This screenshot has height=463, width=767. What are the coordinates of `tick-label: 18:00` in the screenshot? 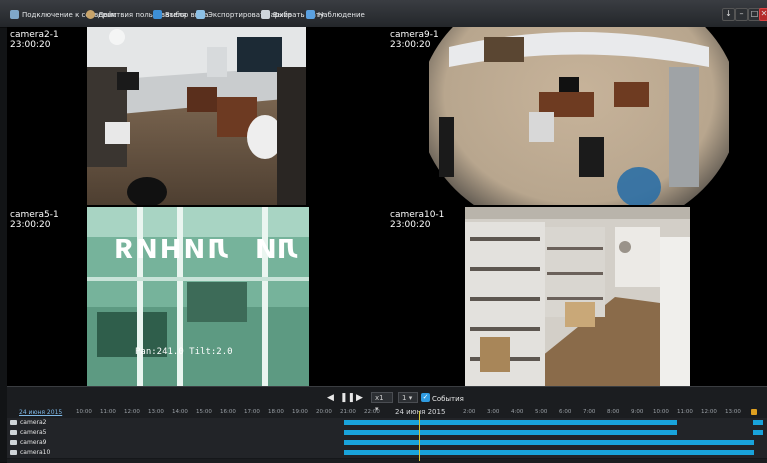 It's located at (276, 412).